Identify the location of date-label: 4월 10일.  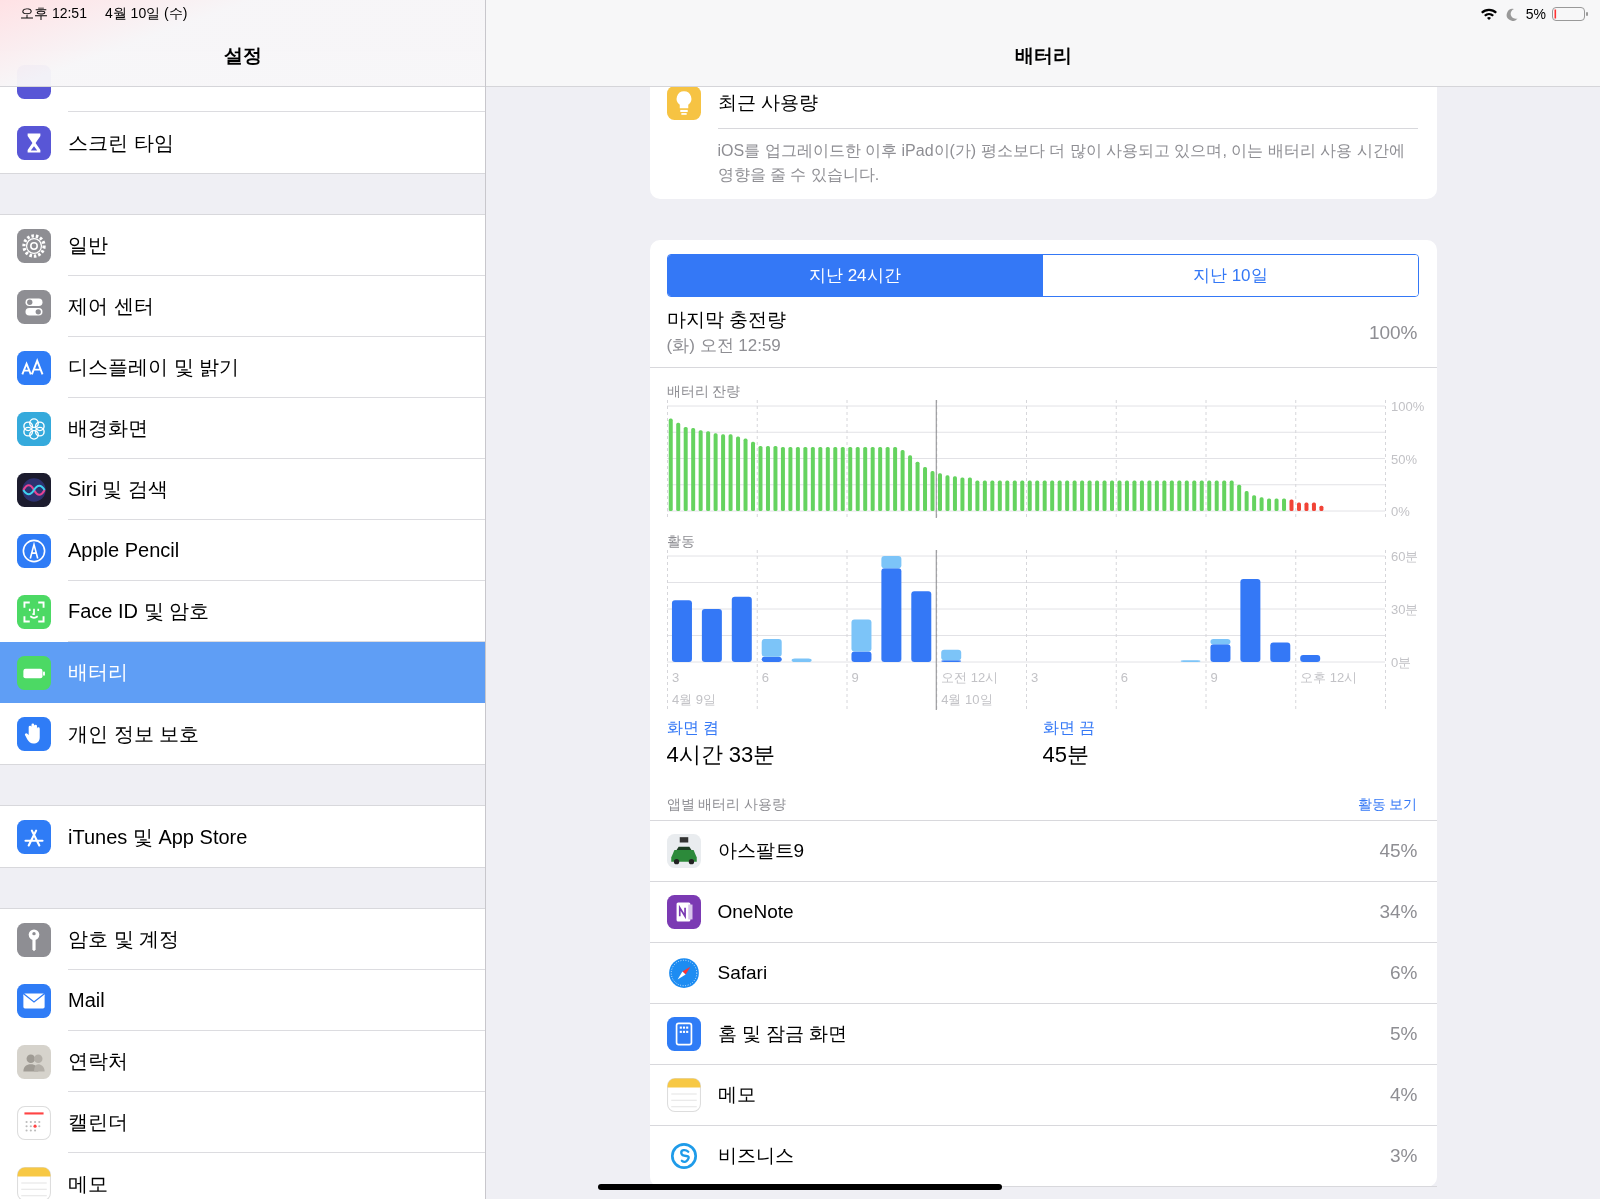
(966, 699).